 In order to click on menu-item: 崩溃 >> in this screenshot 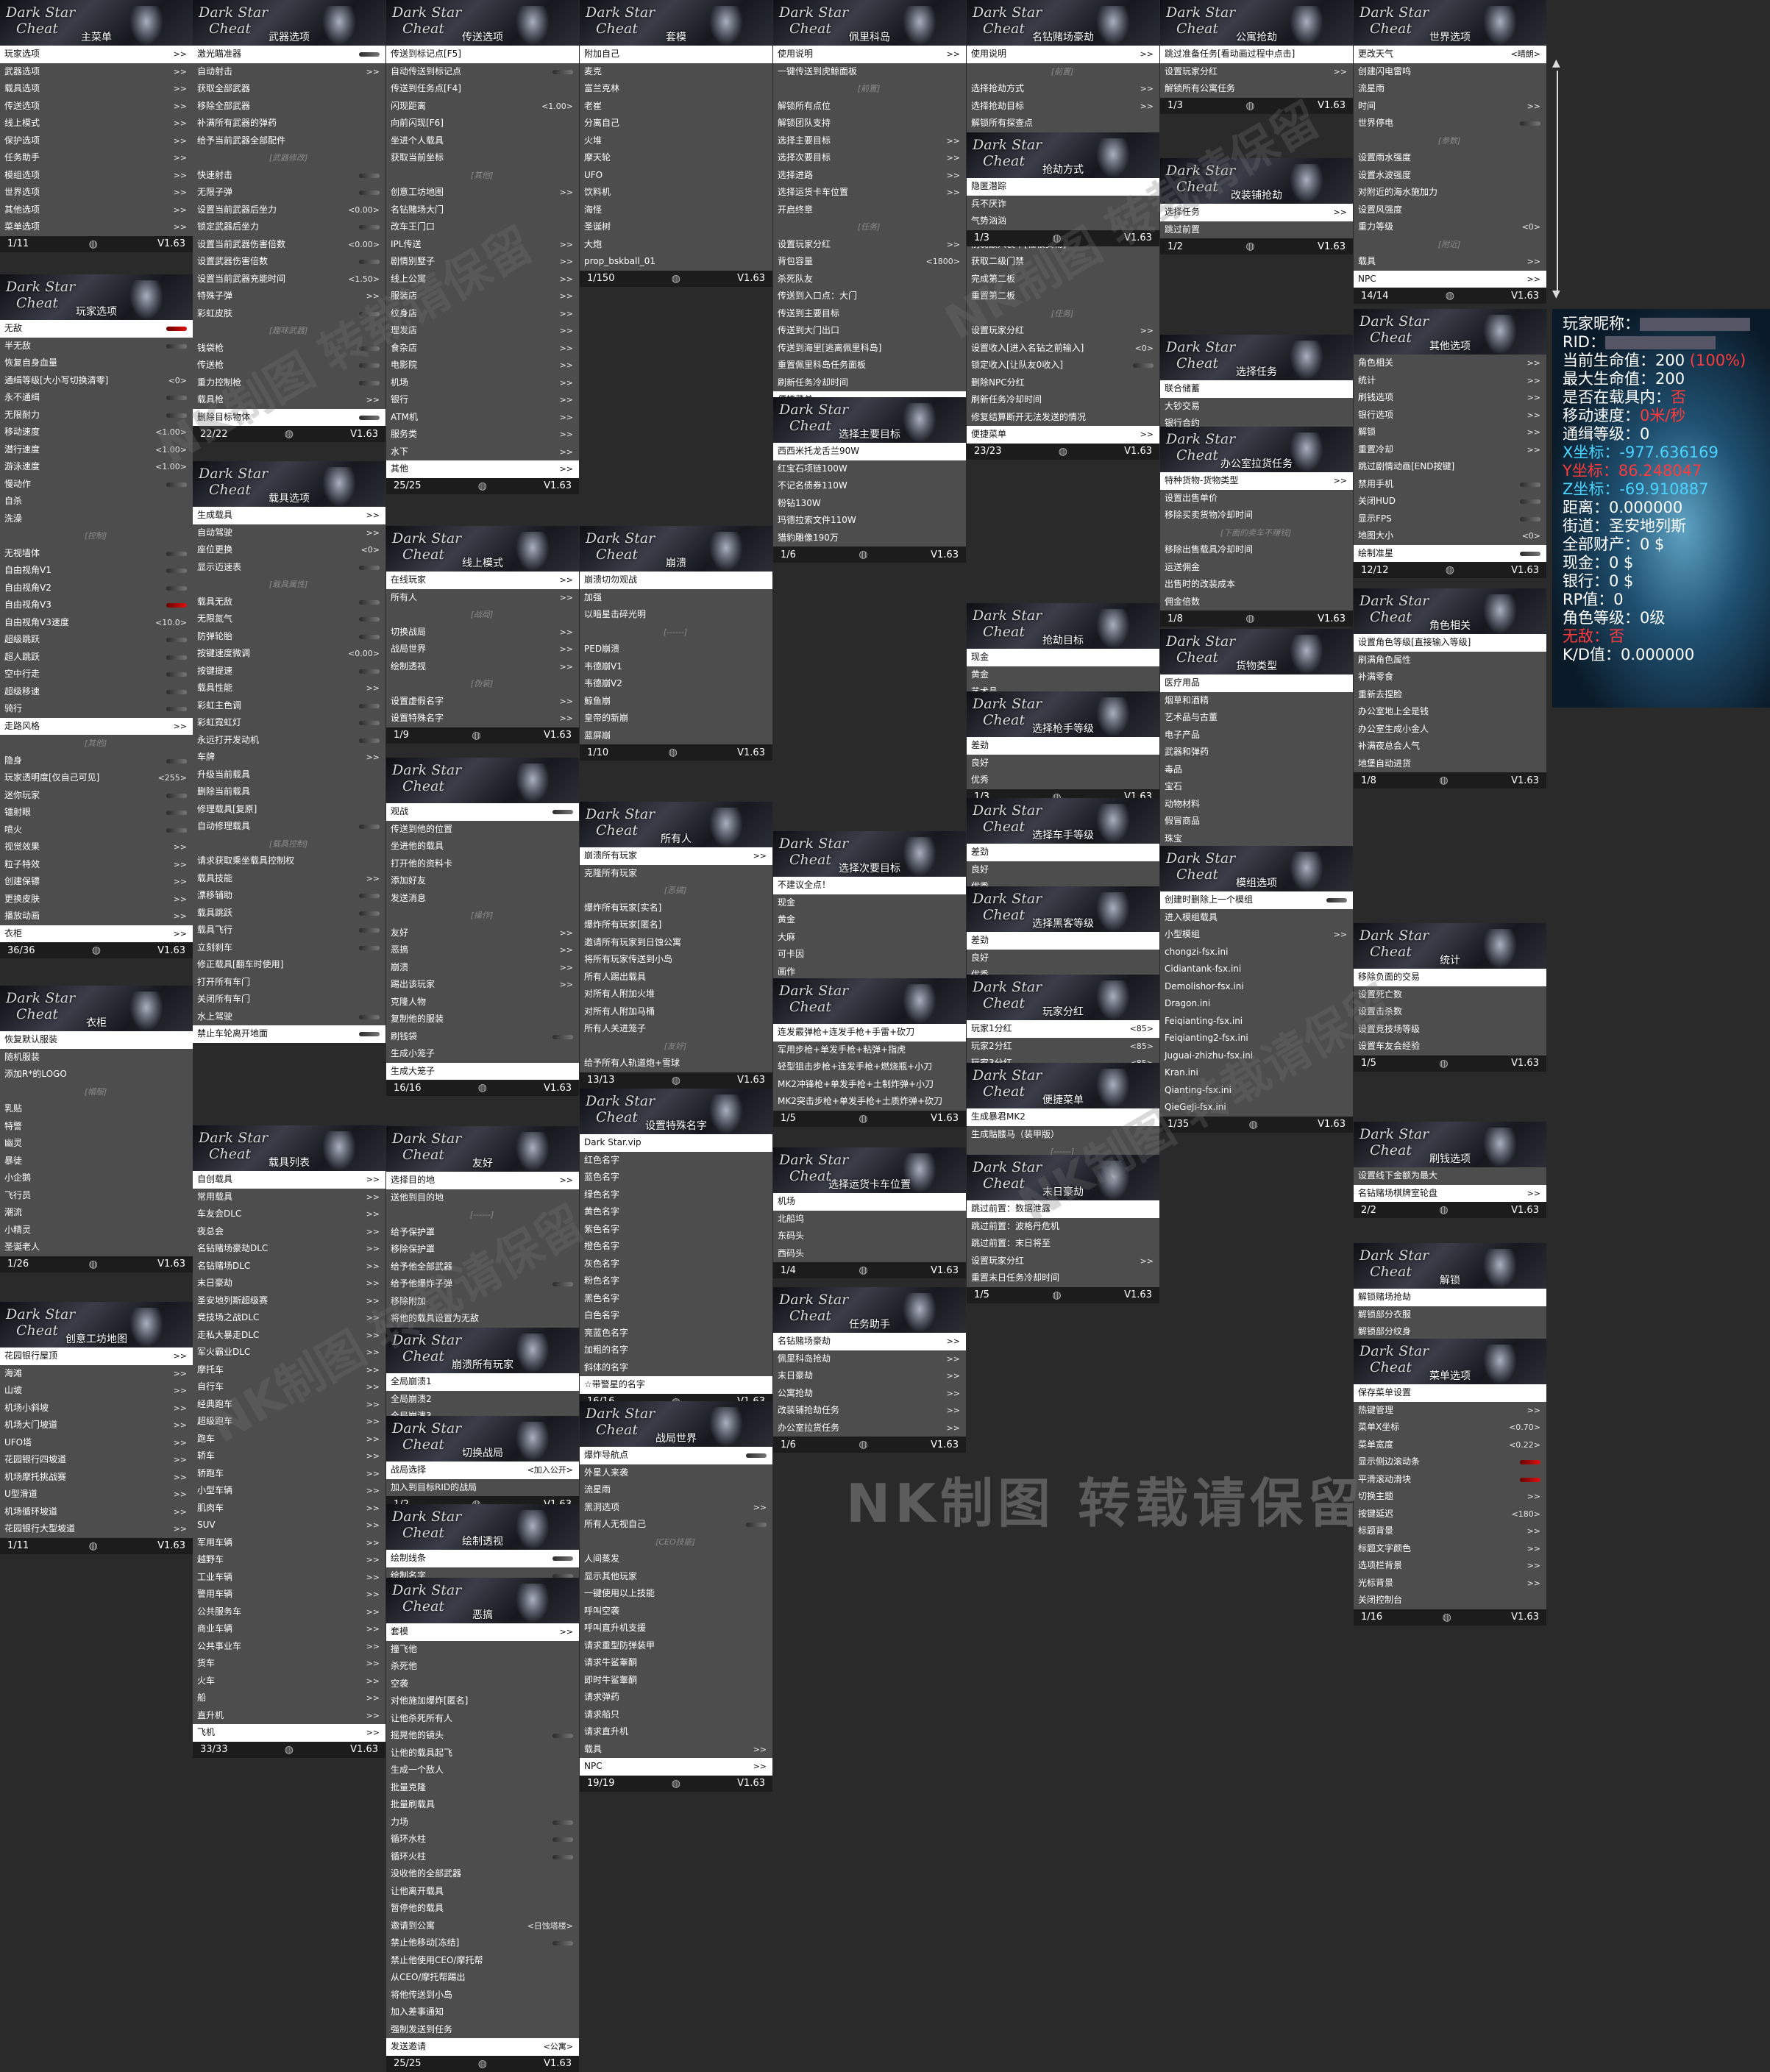, I will do `click(483, 968)`.